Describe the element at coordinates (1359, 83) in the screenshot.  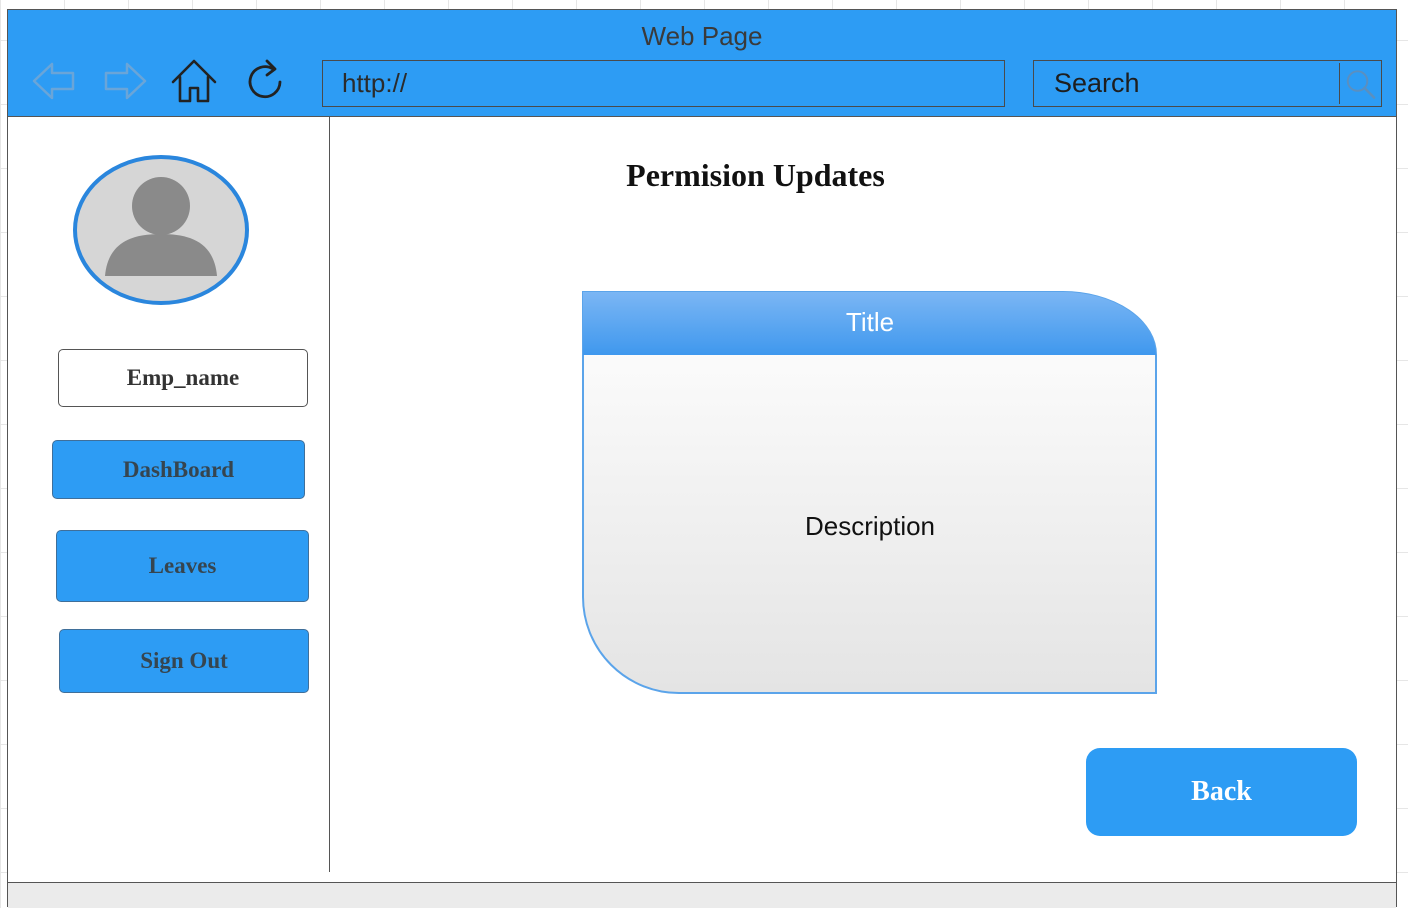
I see `search-icon` at that location.